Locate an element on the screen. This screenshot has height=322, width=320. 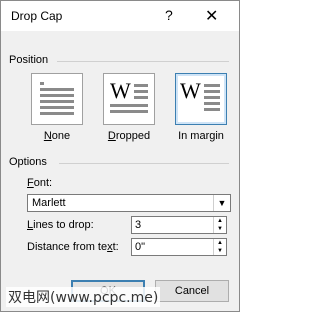
font-dropdown: Marlett ▼ is located at coordinates (129, 203).